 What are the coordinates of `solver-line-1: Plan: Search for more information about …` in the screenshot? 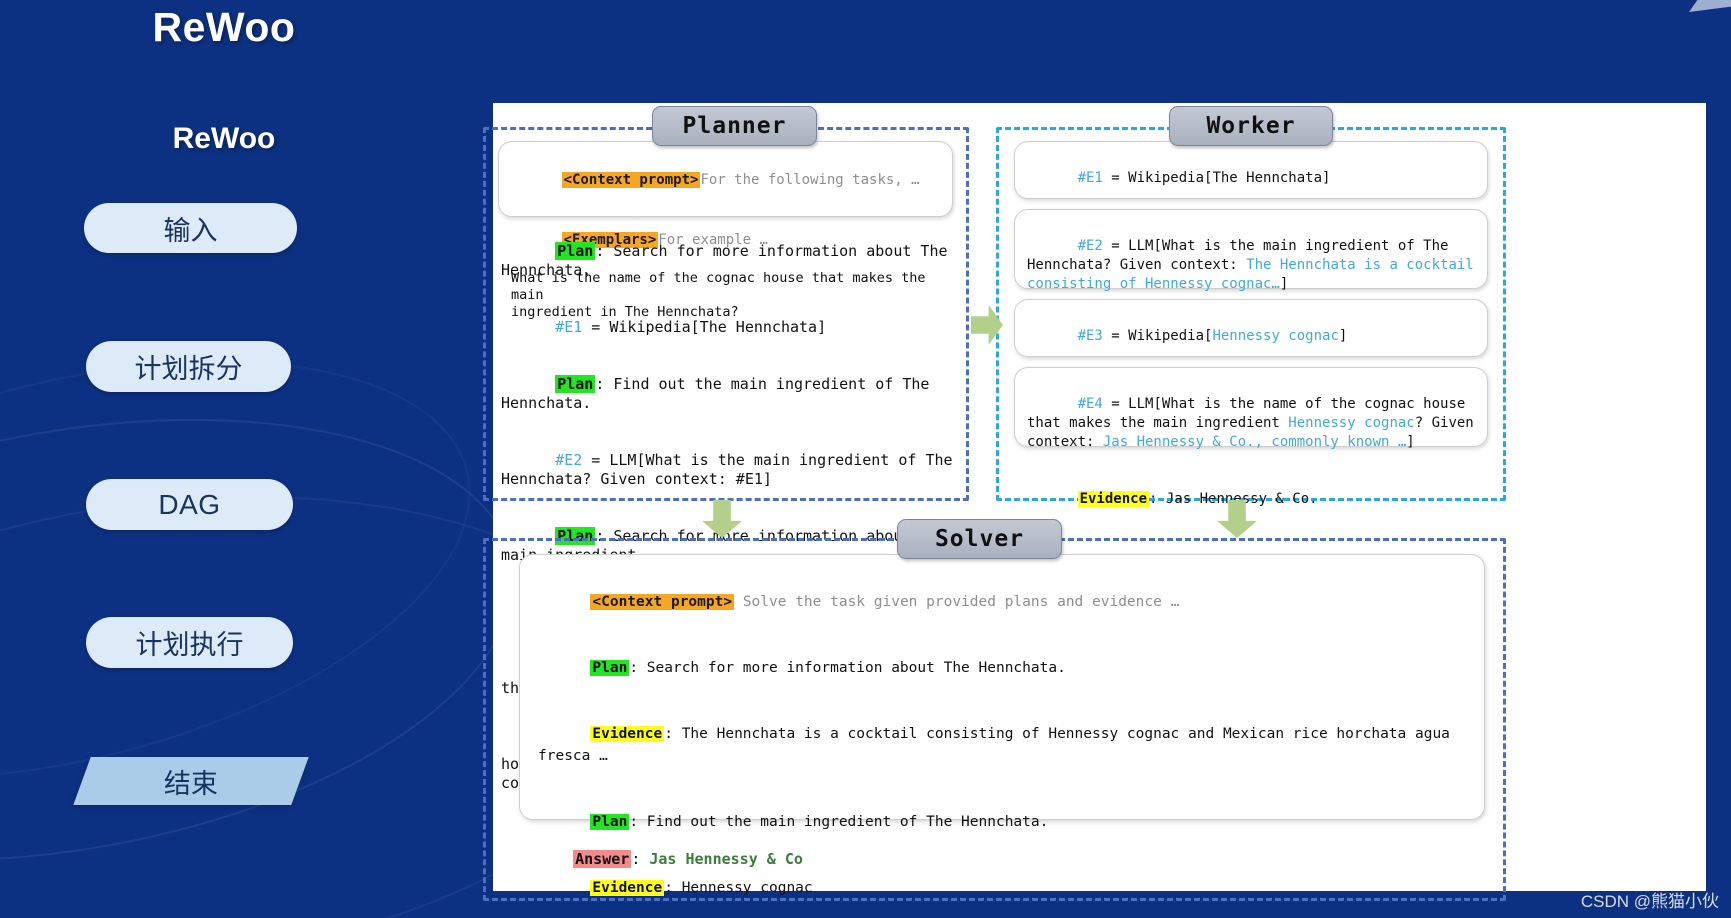 It's located at (1002, 668).